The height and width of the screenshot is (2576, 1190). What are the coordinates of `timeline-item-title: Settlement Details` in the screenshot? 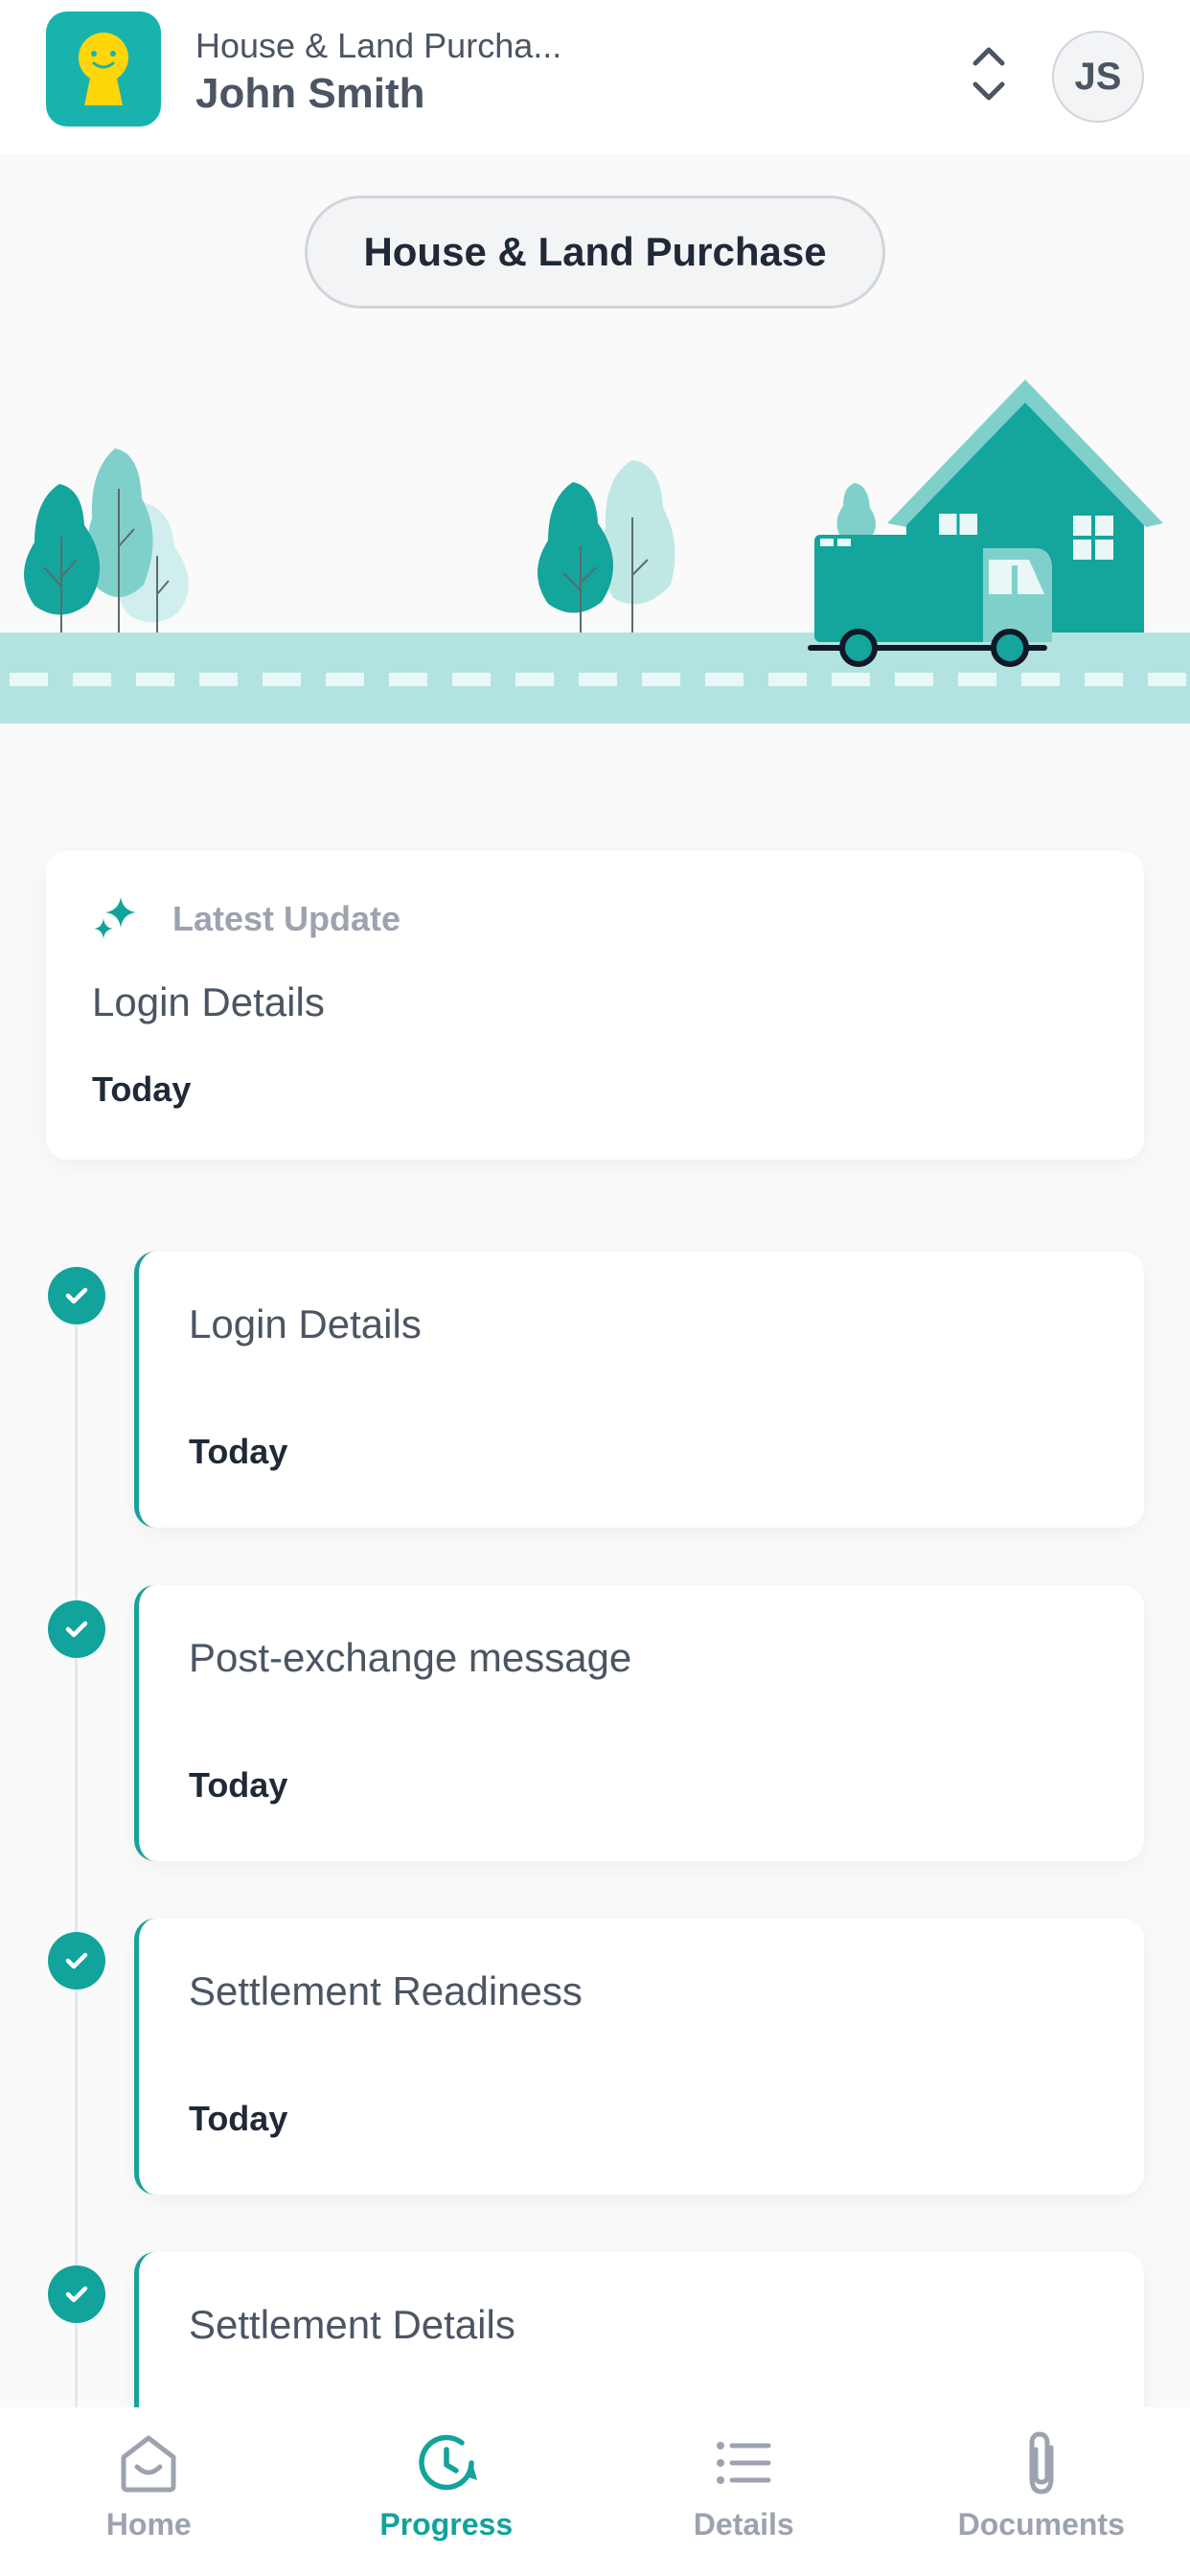 It's located at (352, 2324).